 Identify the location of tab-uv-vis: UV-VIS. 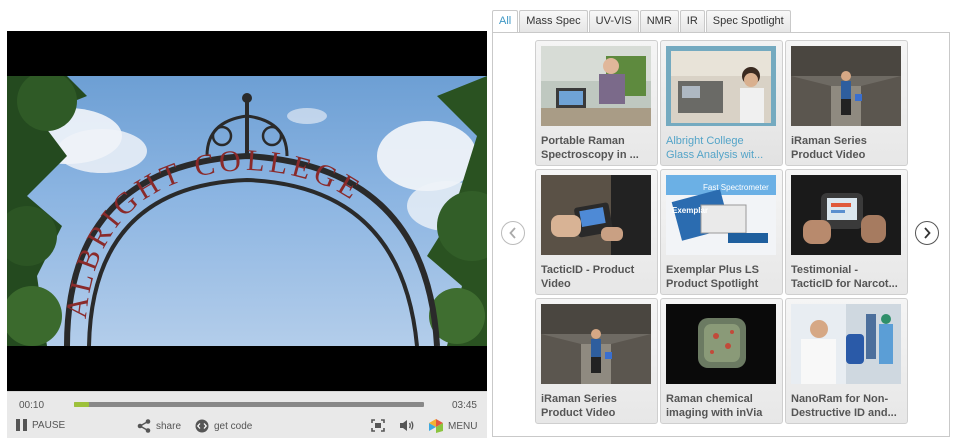
(613, 21).